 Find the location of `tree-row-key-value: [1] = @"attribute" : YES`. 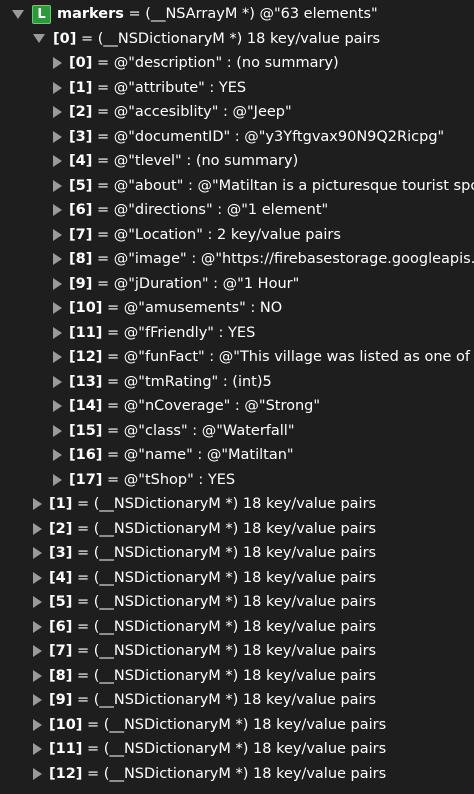

tree-row-key-value: [1] = @"attribute" : YES is located at coordinates (237, 88).